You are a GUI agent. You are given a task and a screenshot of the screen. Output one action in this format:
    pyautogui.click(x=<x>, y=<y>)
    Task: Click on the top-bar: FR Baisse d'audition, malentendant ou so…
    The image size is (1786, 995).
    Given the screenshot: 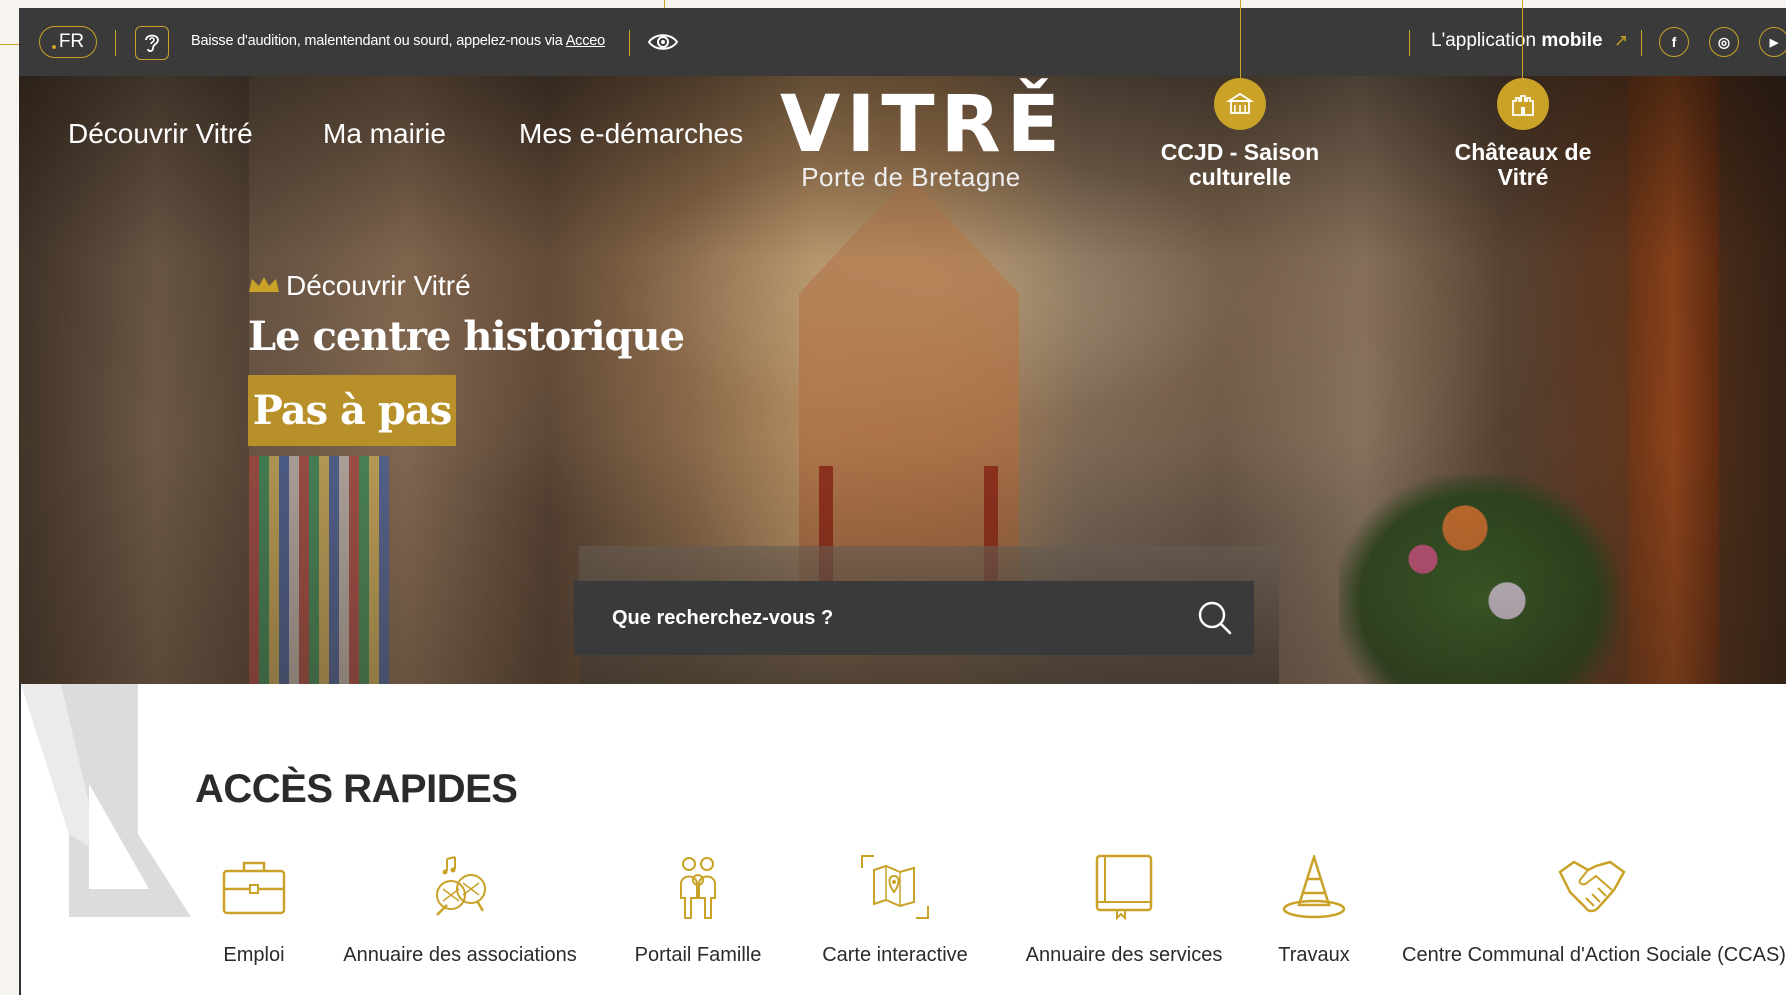 What is the action you would take?
    pyautogui.click(x=902, y=42)
    